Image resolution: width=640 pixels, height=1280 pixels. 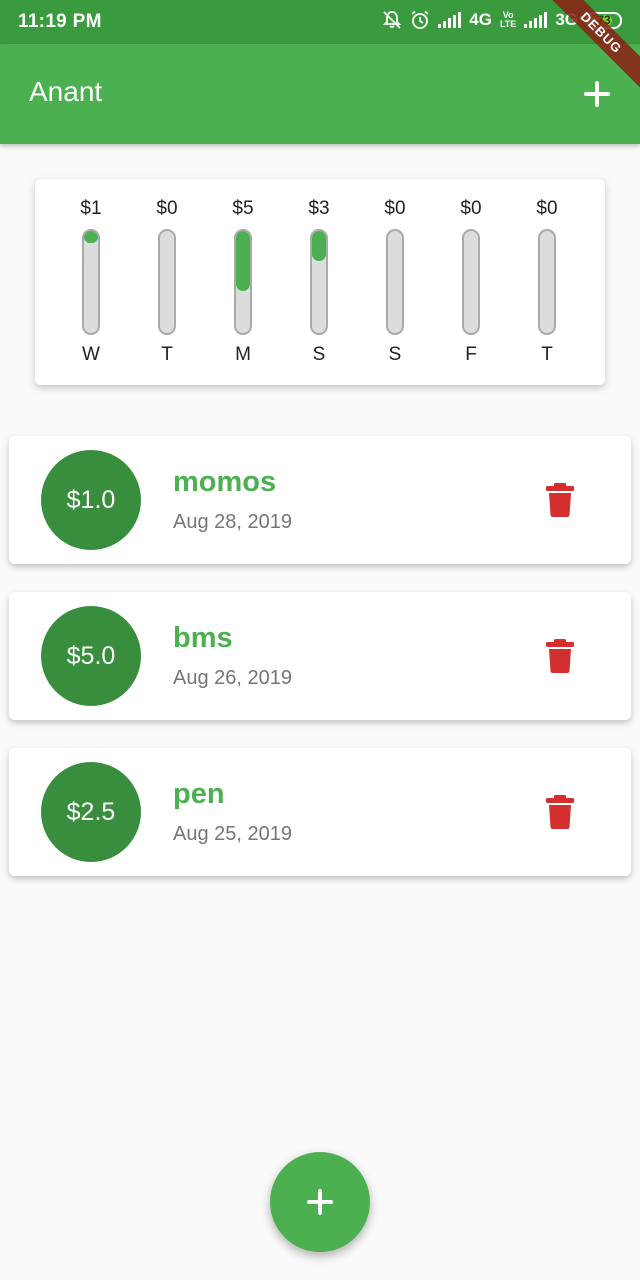 I want to click on transaction-card: $2.5 pen Aug 25, 2019, so click(x=320, y=812).